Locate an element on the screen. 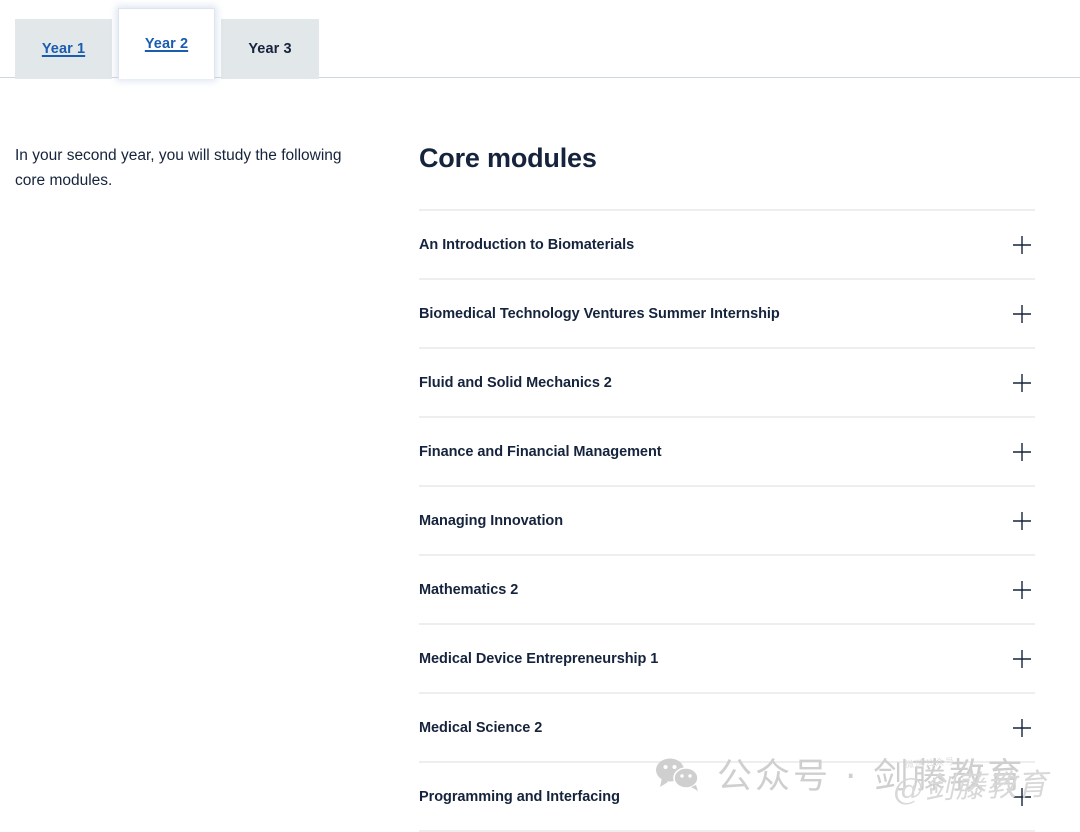  tab-year-2-label: Year 2 is located at coordinates (166, 44).